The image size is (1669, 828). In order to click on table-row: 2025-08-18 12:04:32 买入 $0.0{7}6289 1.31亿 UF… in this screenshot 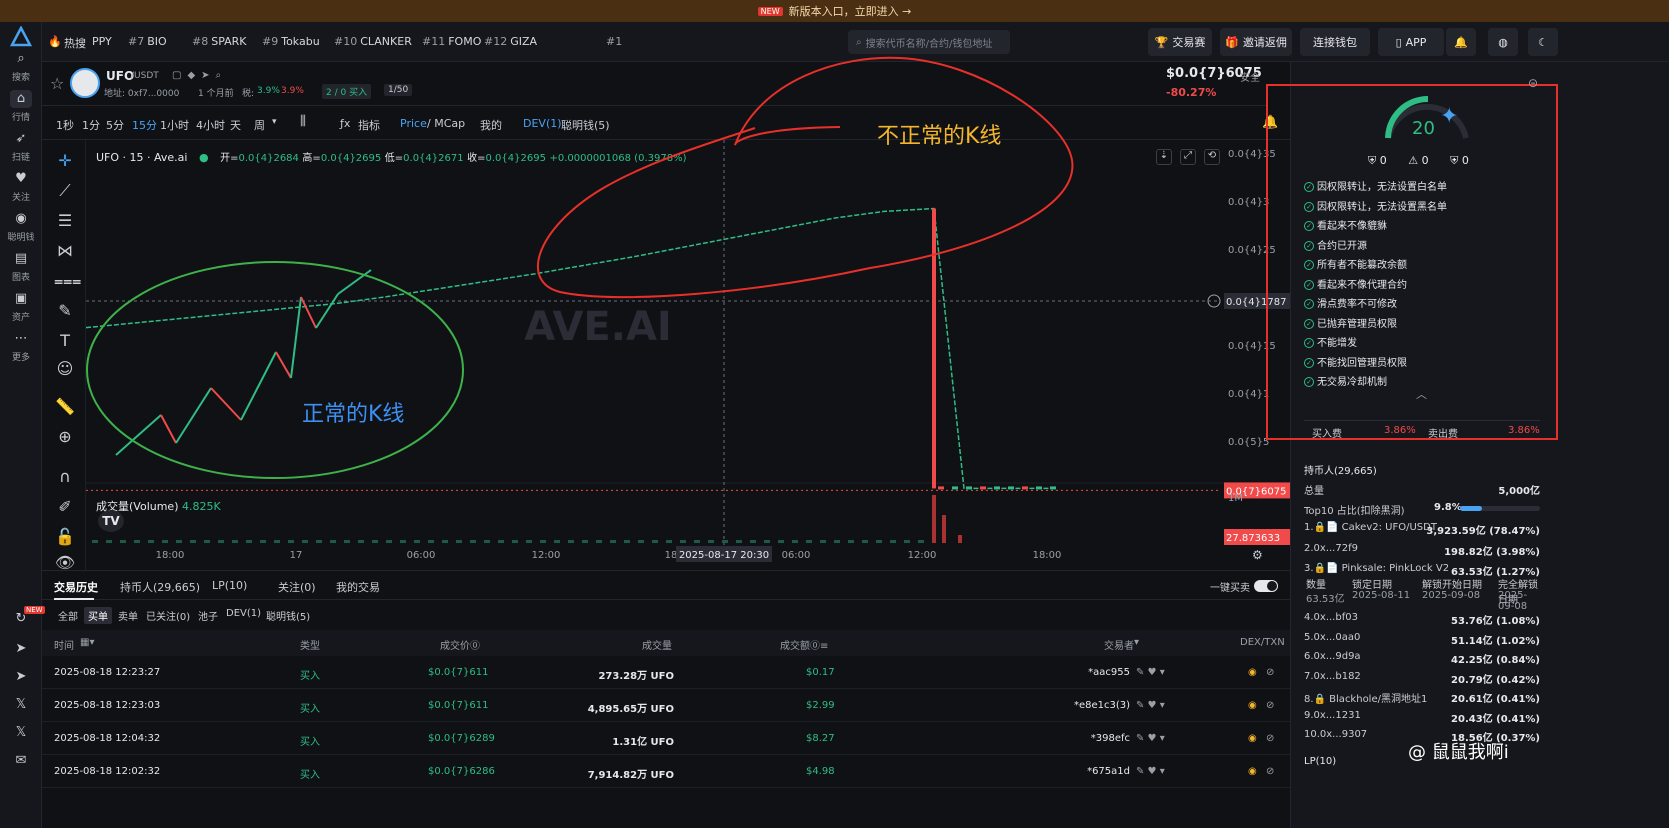, I will do `click(666, 739)`.